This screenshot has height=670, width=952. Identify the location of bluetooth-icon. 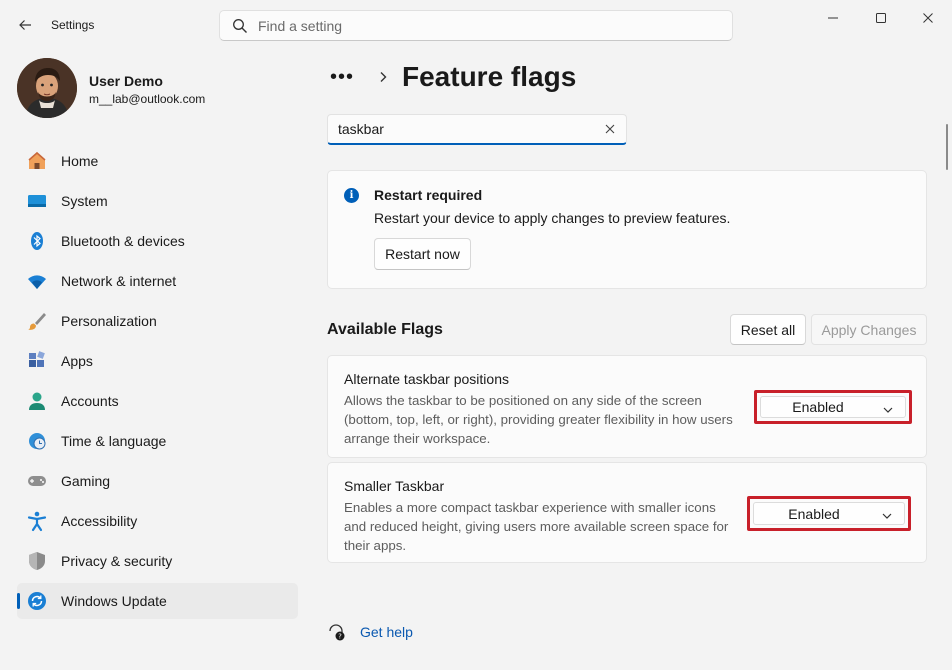
(37, 241).